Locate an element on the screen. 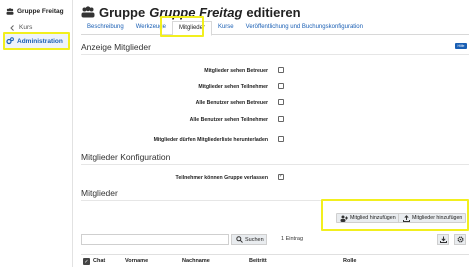 The width and height of the screenshot is (474, 267). column-header-beitritt: Beitritt is located at coordinates (258, 261).